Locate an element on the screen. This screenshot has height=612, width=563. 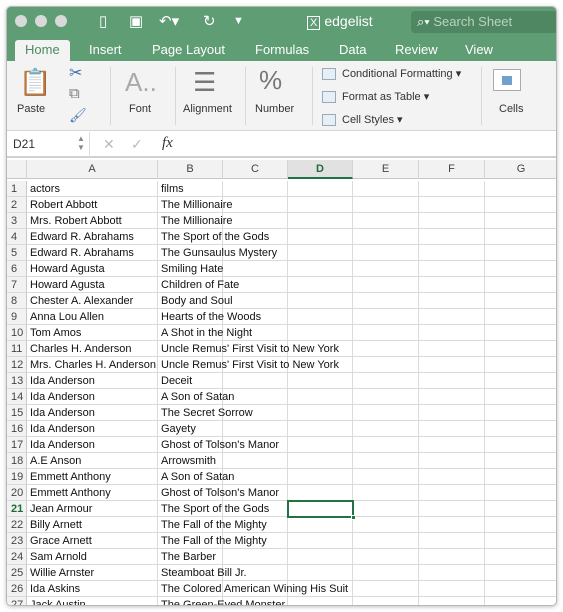
sidebar-icon: ▯ is located at coordinates (103, 21).